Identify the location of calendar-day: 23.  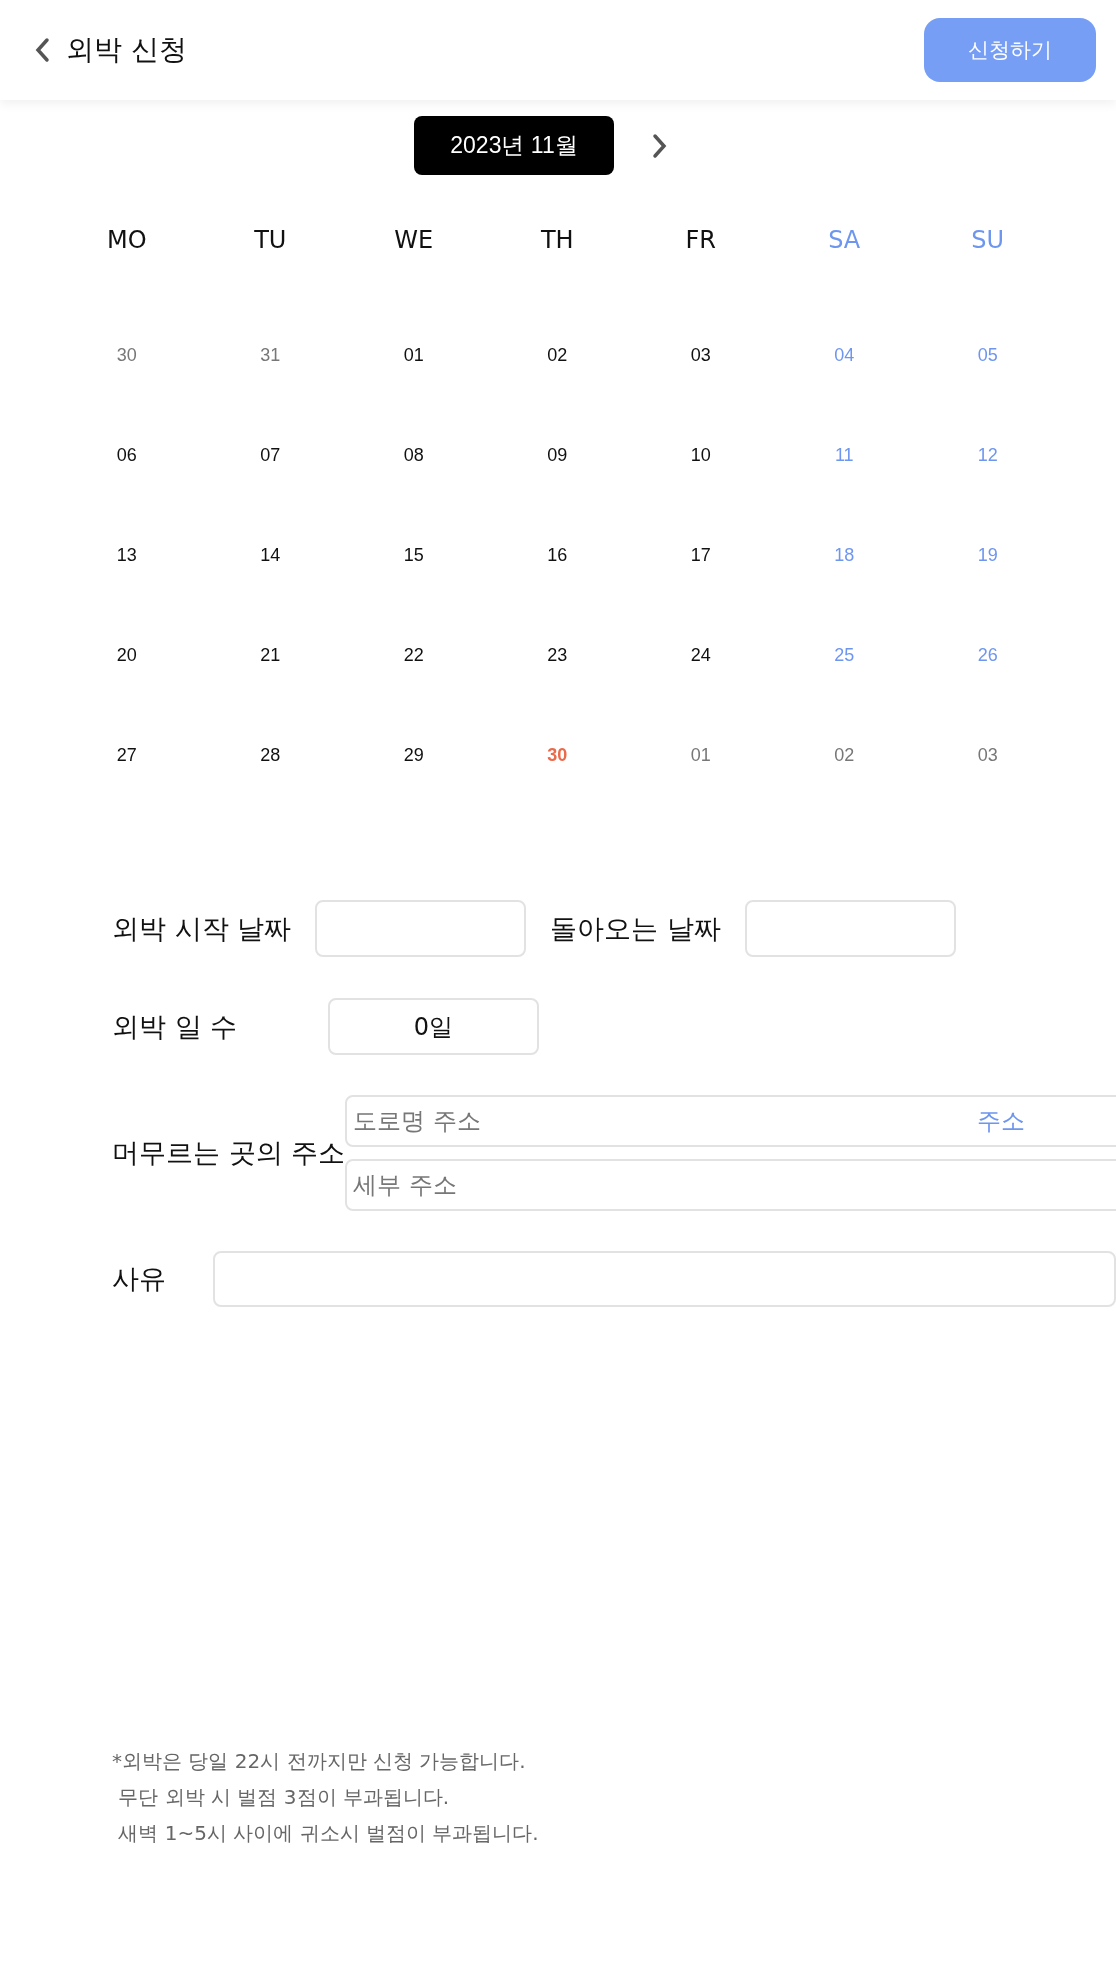
(557, 655).